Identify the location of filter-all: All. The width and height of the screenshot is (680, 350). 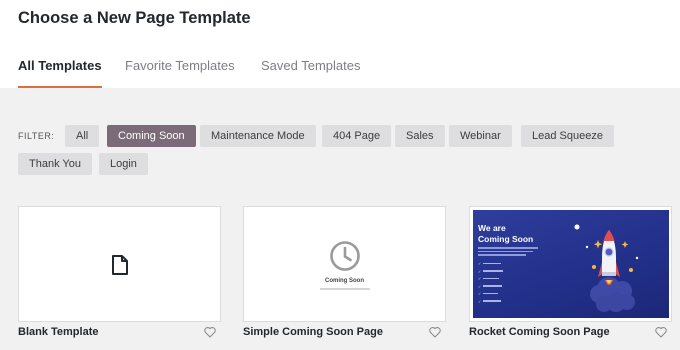
(82, 136).